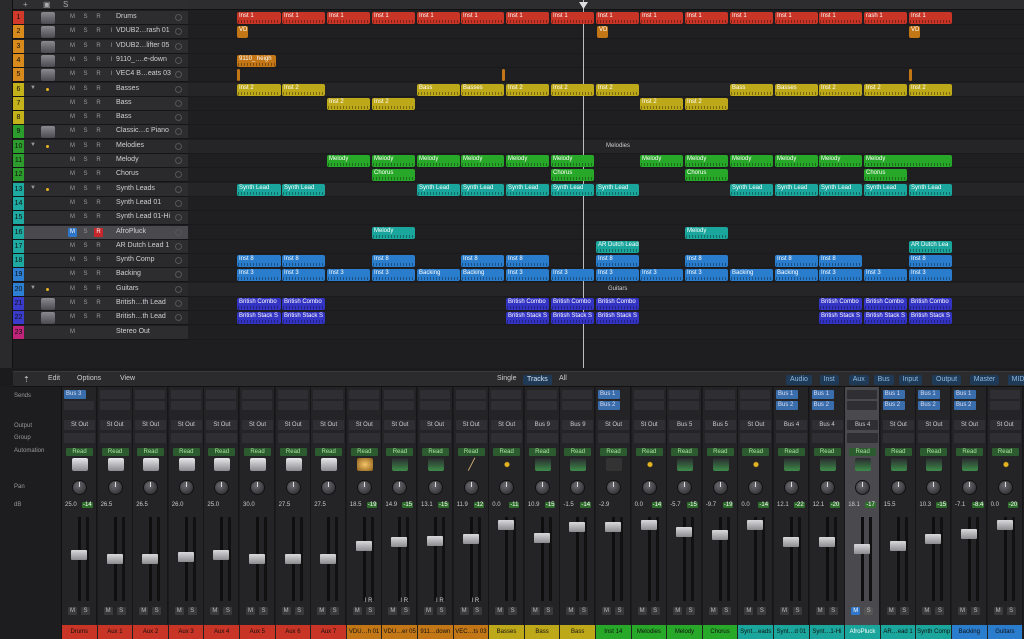  Describe the element at coordinates (471, 632) in the screenshot. I see `strip-name: VEC…ts 03` at that location.